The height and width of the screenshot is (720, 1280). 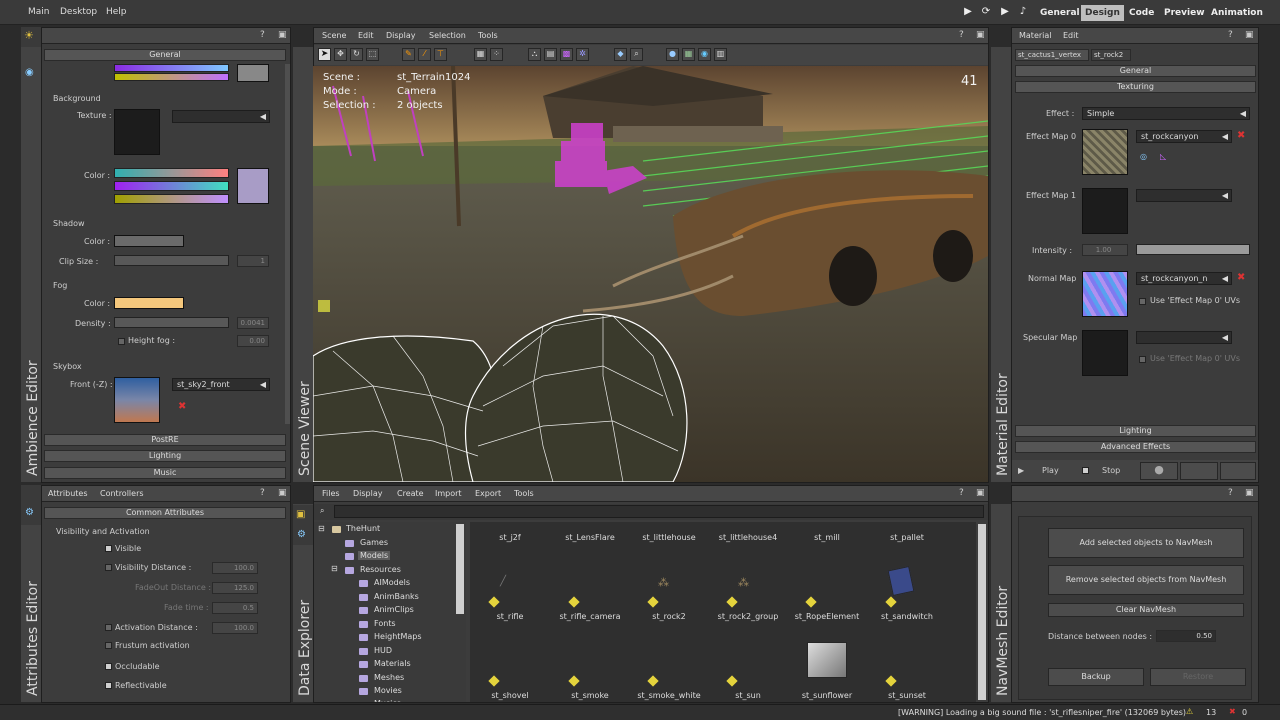 What do you see at coordinates (221, 116) in the screenshot?
I see `texture-dropdown: ◀` at bounding box center [221, 116].